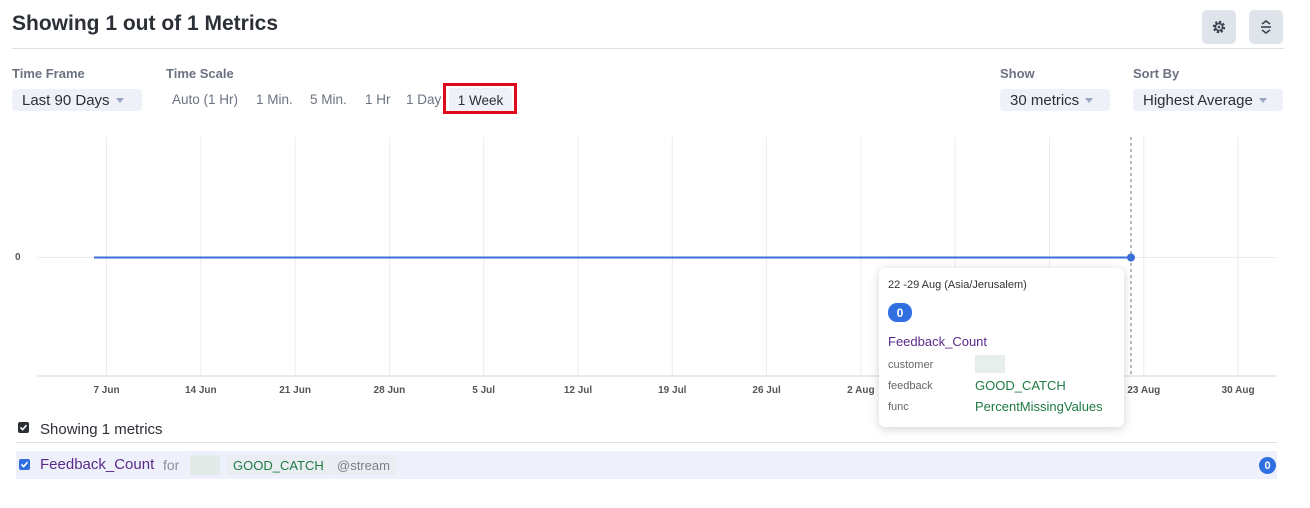 The width and height of the screenshot is (1310, 508). I want to click on metric-row-checkbox, so click(24, 464).